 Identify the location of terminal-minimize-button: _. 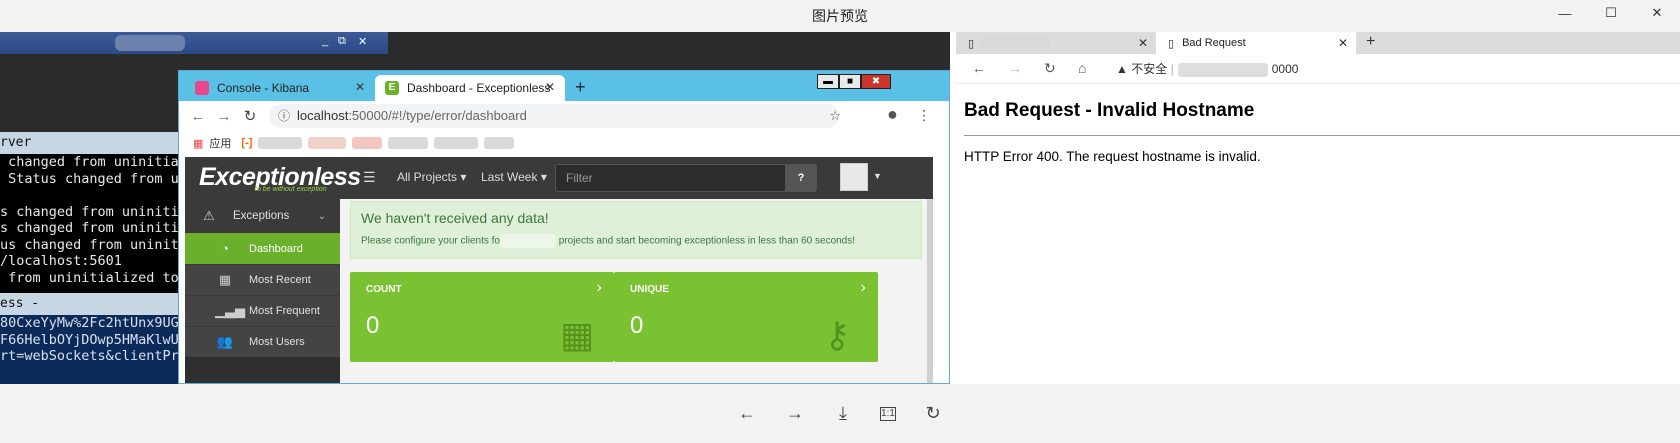
(325, 41).